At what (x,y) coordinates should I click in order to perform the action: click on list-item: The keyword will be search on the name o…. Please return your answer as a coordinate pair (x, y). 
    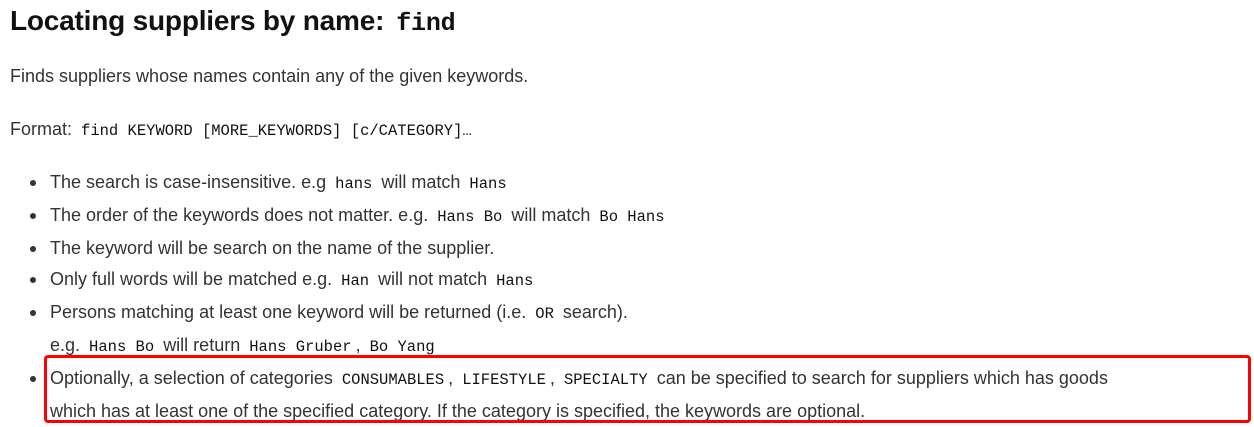
    Looking at the image, I should click on (630, 248).